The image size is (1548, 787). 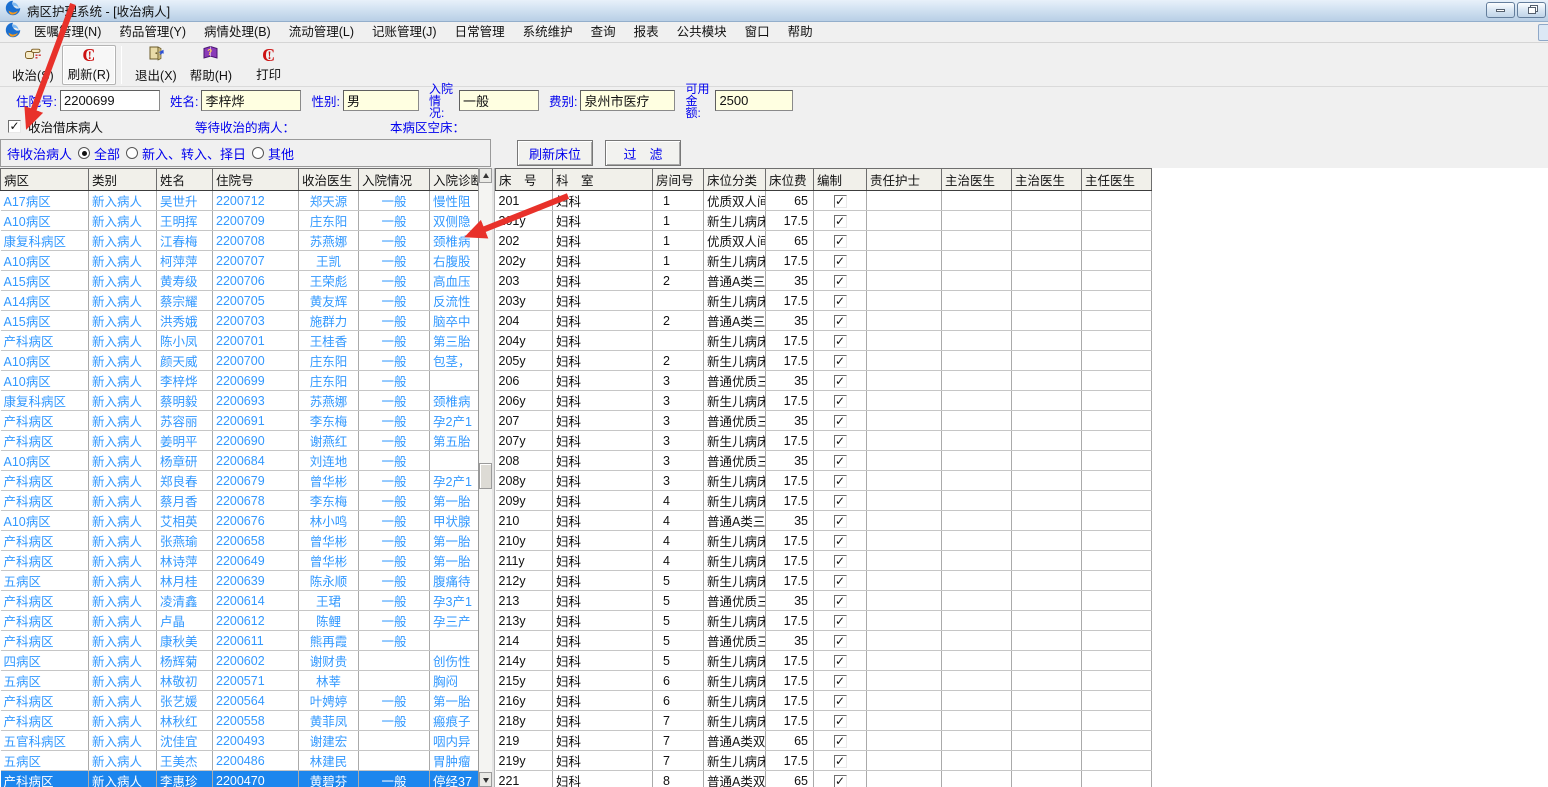 I want to click on bed-row: 214y 妇科 5 新生儿病床 17.5 ✓, so click(x=823, y=660).